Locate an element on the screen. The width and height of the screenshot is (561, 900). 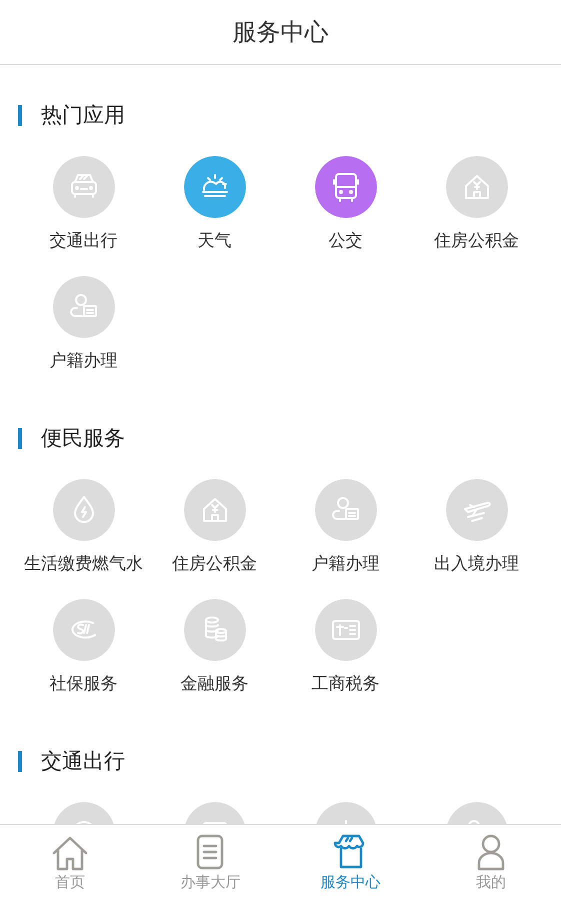
social-security-icon is located at coordinates (83, 630).